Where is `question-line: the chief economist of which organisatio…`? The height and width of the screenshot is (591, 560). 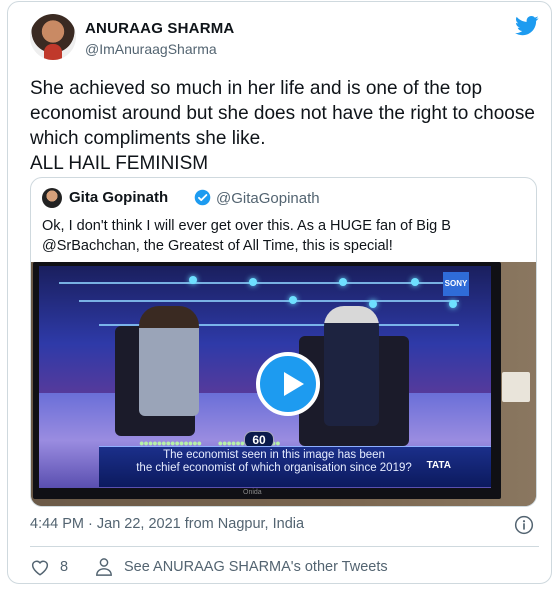
question-line: the chief economist of which organisatio… is located at coordinates (274, 468).